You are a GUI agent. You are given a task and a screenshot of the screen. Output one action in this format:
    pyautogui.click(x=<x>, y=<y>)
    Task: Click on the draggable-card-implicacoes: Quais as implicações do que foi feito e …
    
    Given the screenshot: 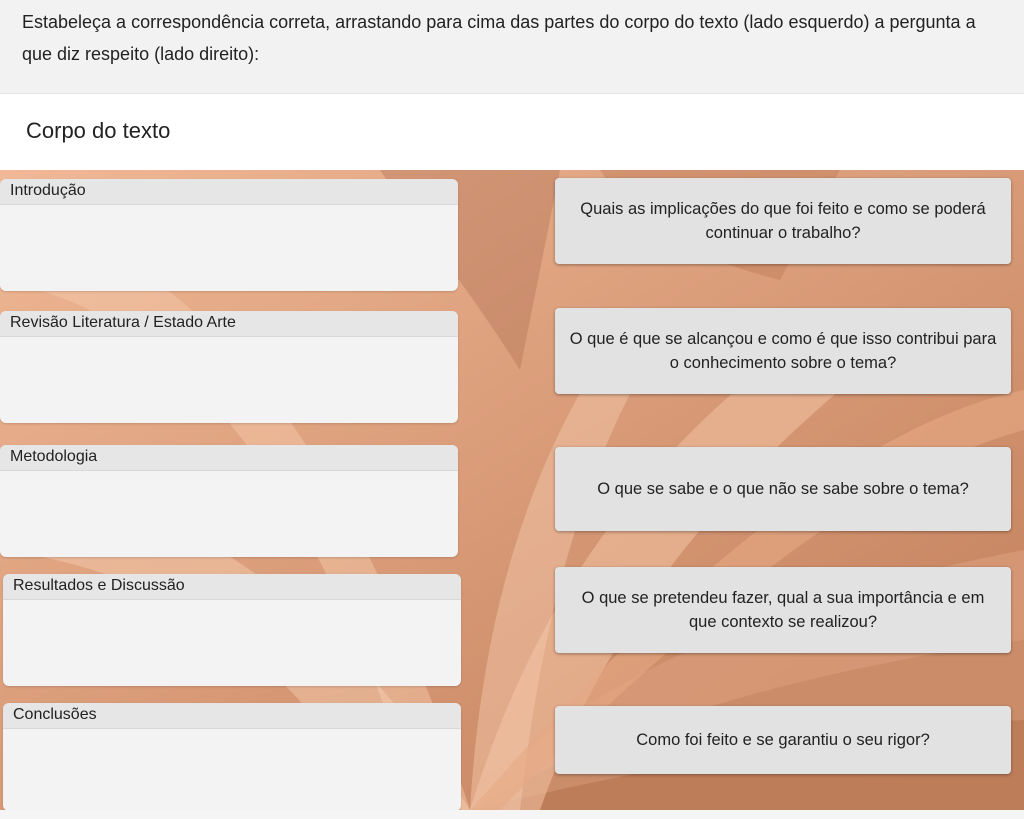 What is the action you would take?
    pyautogui.click(x=783, y=221)
    